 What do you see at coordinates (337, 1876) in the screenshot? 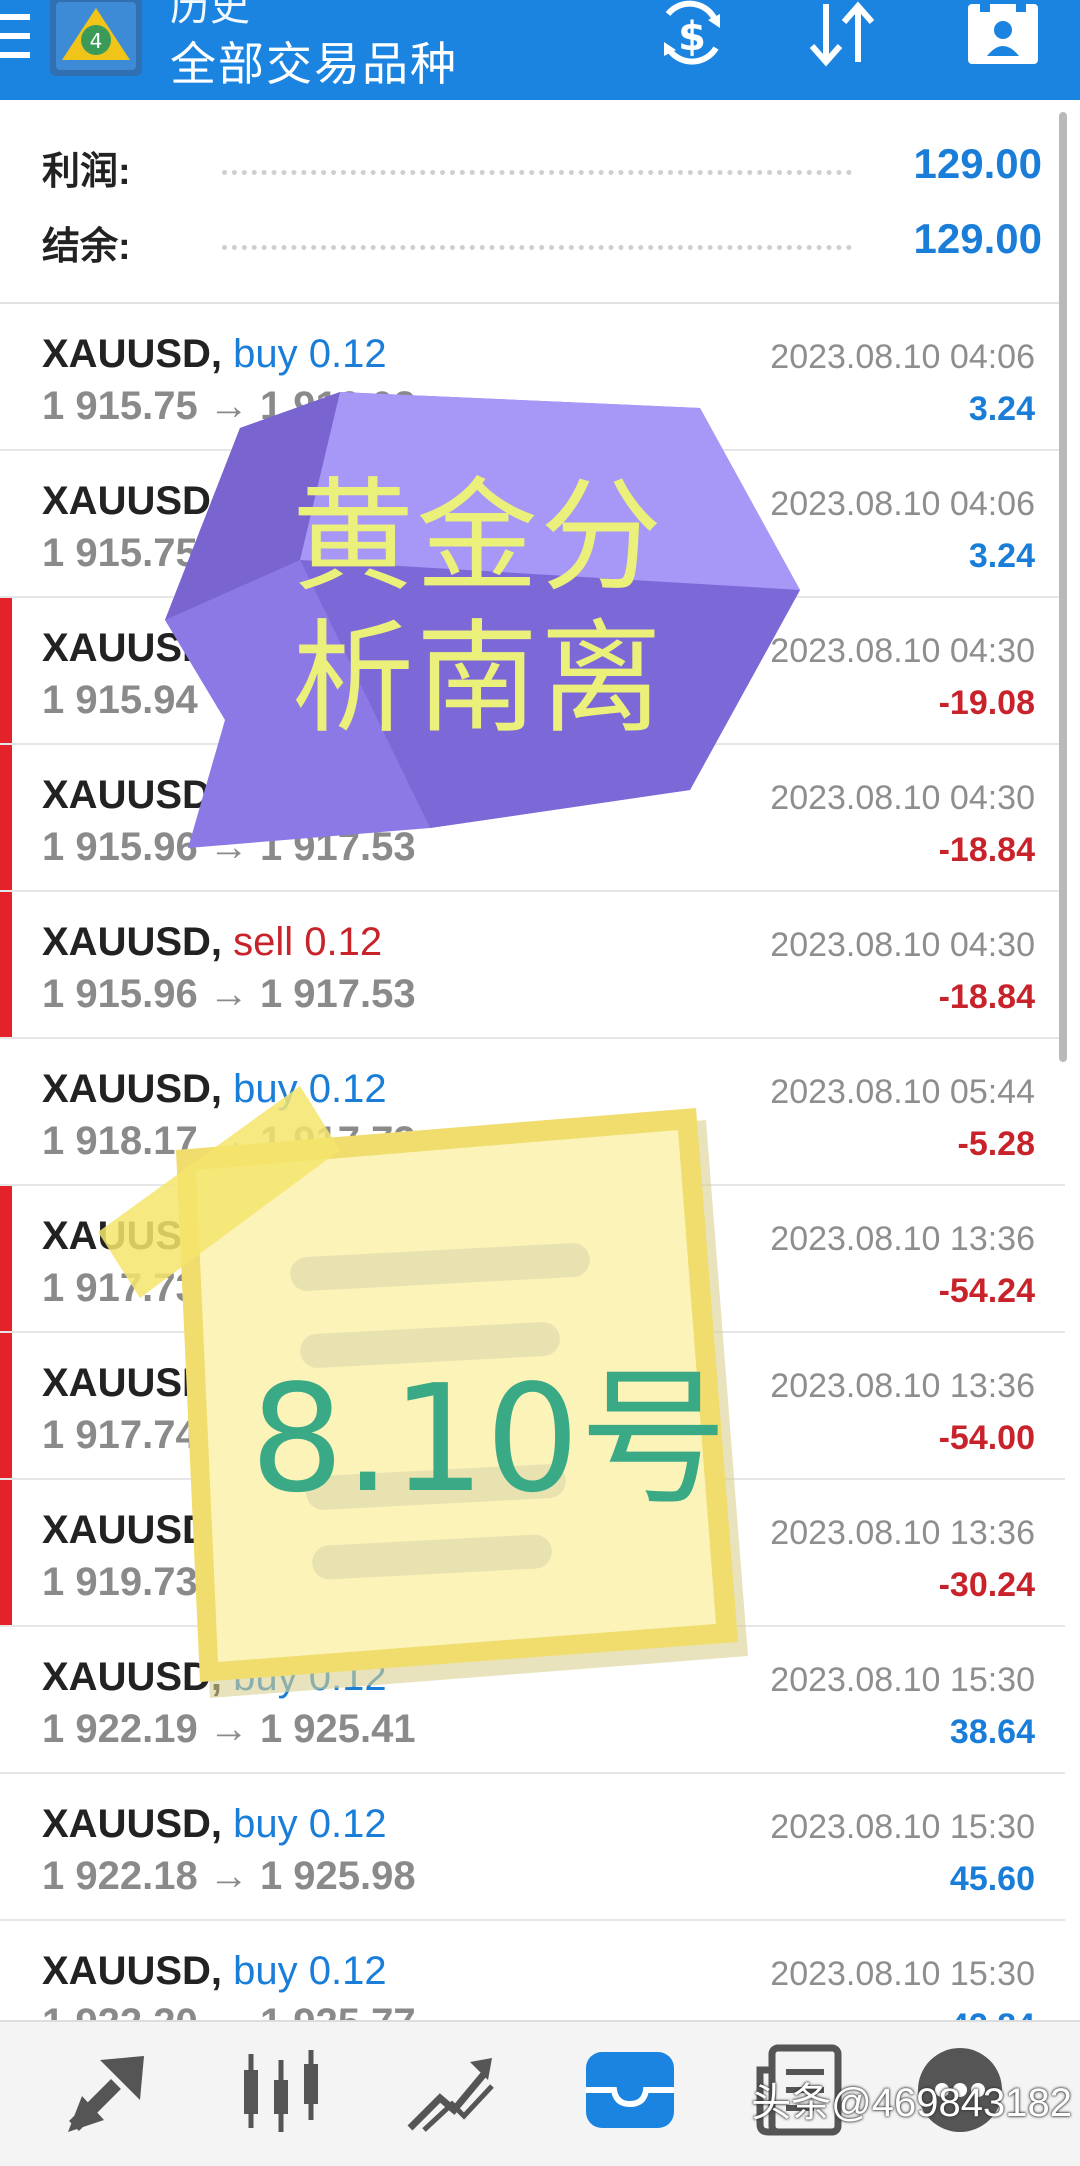
I see `close-price: 1 925.98` at bounding box center [337, 1876].